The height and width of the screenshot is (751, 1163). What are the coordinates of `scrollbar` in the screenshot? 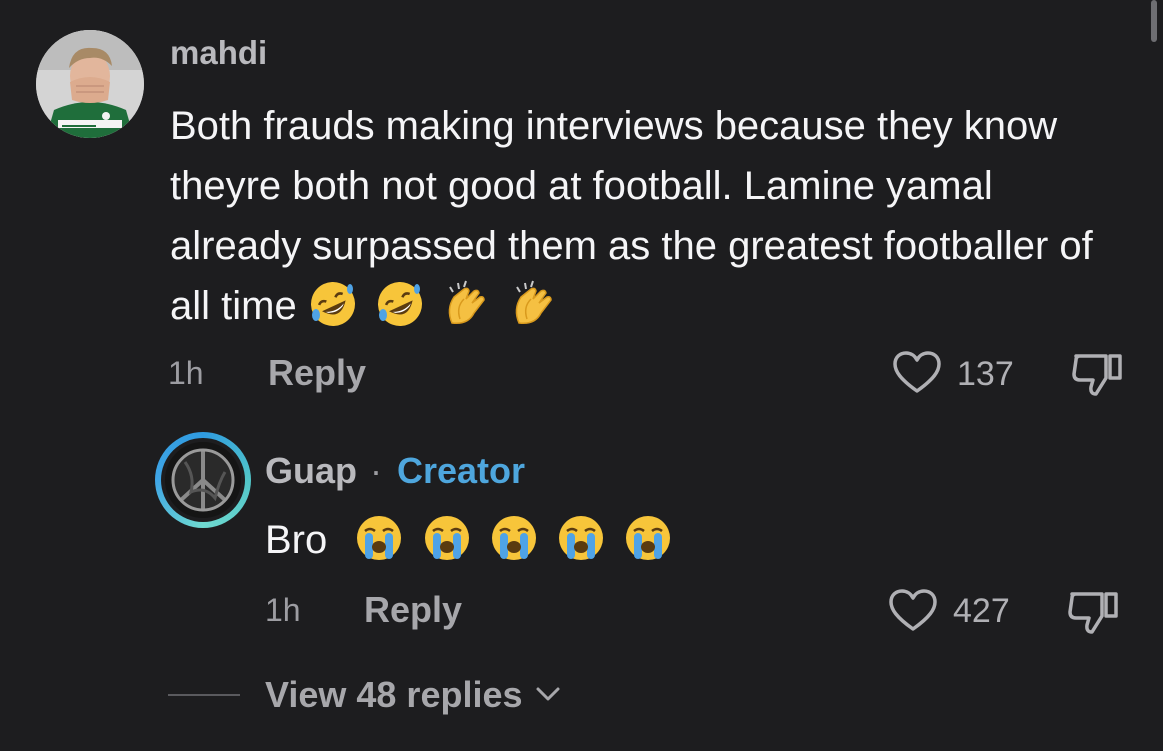 It's located at (1154, 21).